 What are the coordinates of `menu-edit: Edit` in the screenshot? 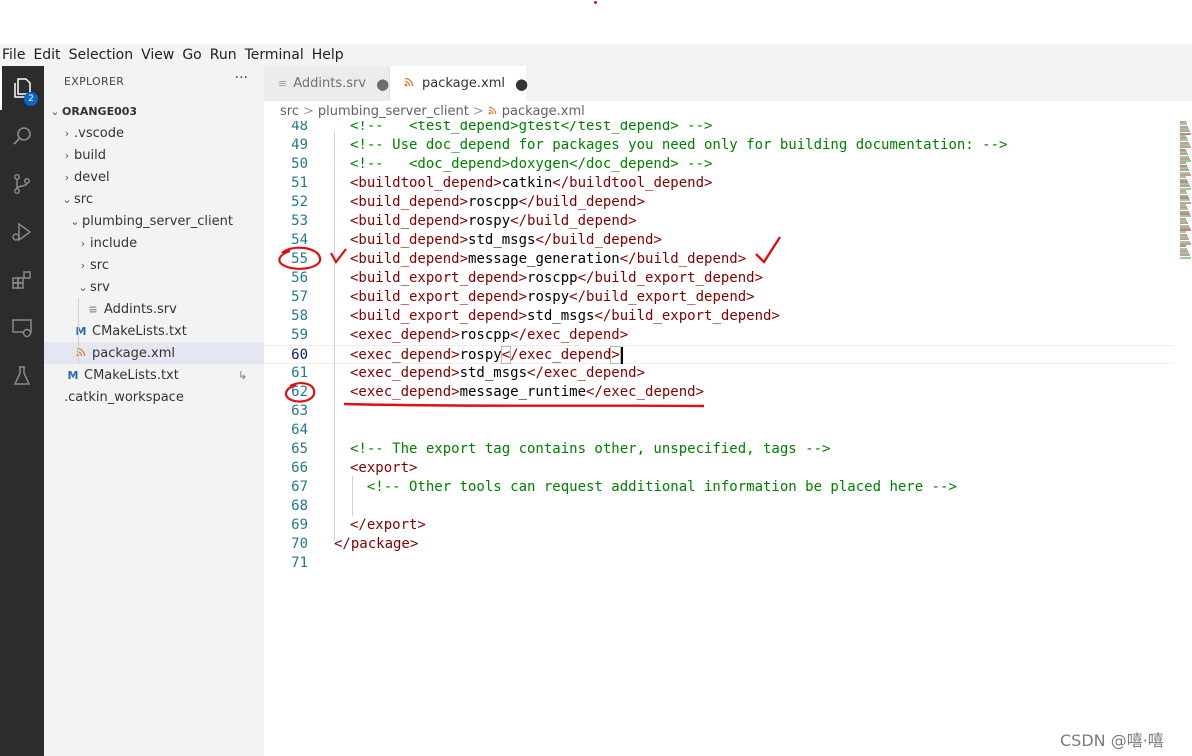 It's located at (48, 55).